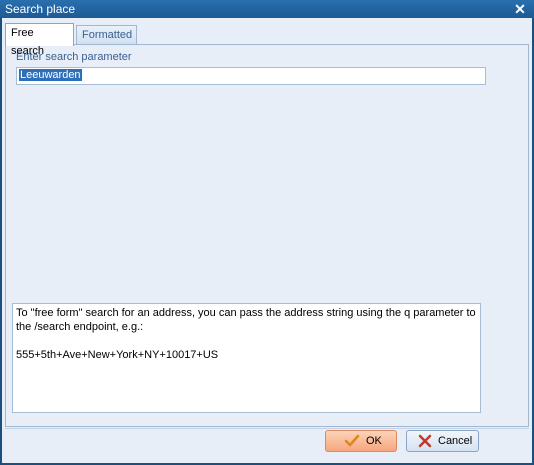 This screenshot has width=534, height=465. Describe the element at coordinates (352, 440) in the screenshot. I see `checkmark-icon` at that location.